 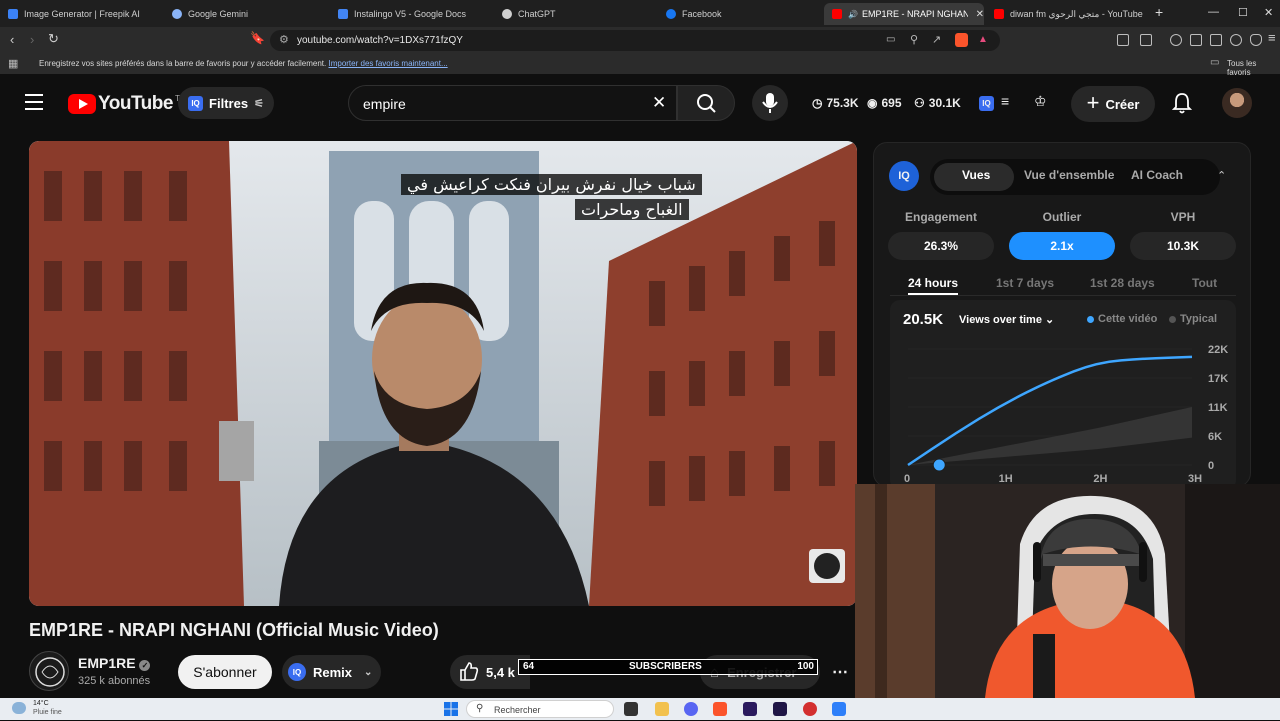 What do you see at coordinates (368, 672) in the screenshot?
I see `chevron-down-icon: ⌄` at bounding box center [368, 672].